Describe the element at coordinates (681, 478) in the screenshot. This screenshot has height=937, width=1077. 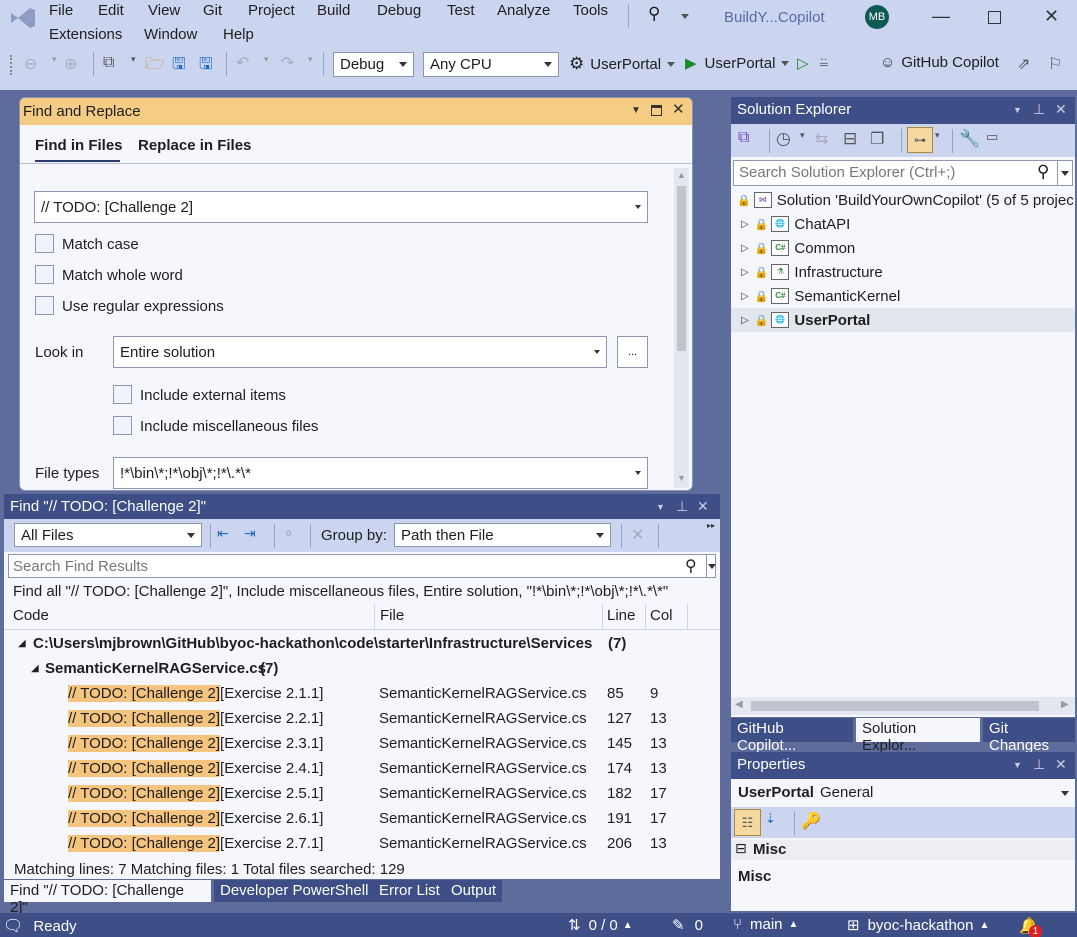
I see `scroll-down-icon: ▼` at that location.